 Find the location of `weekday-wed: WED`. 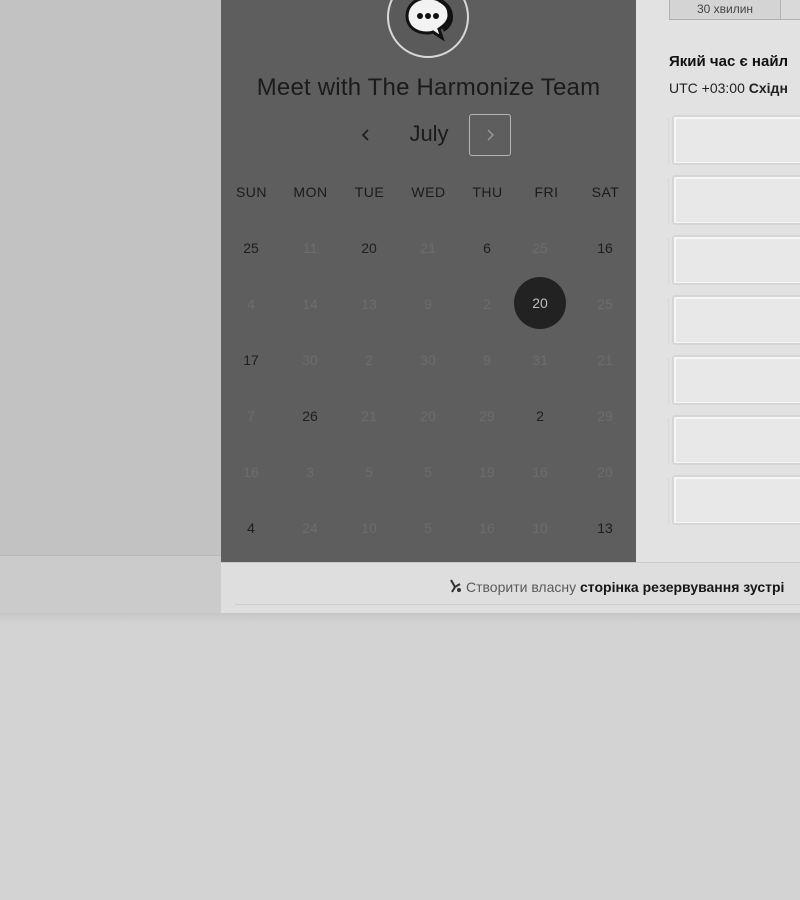

weekday-wed: WED is located at coordinates (428, 192).